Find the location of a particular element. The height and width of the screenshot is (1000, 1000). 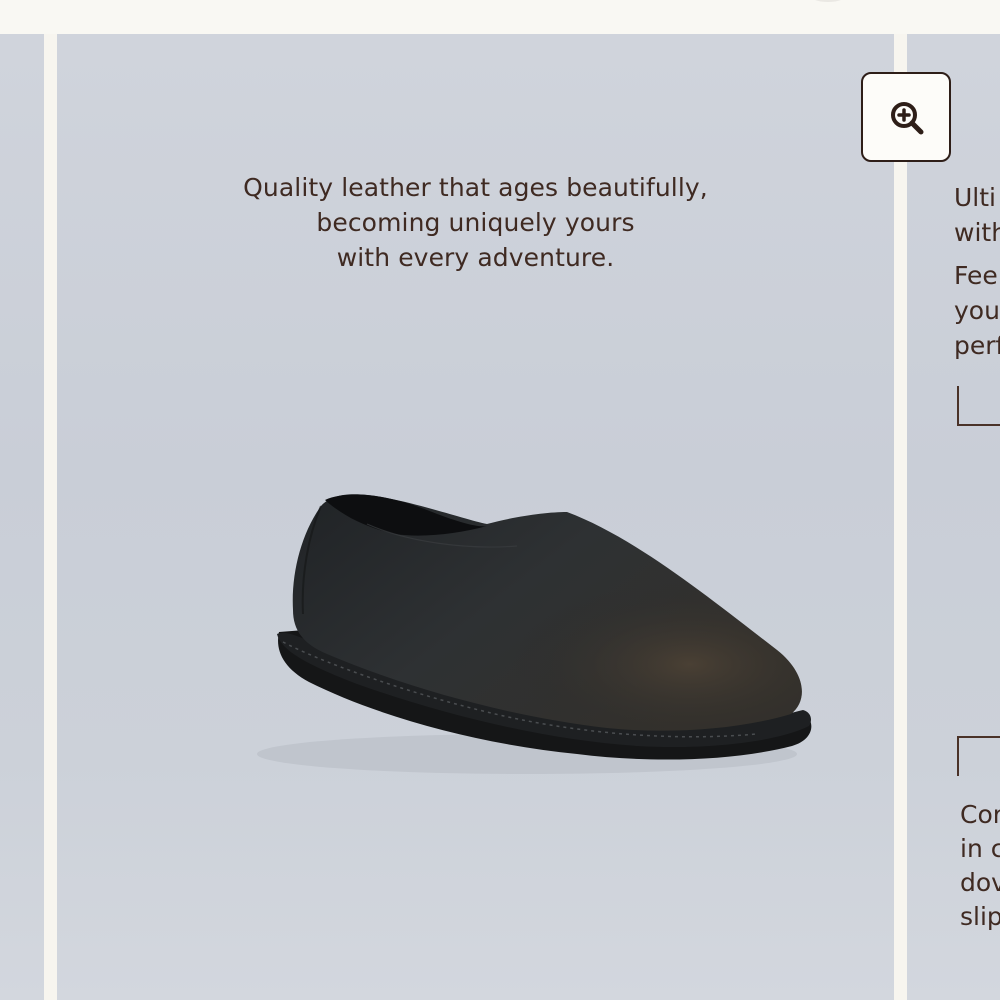

caption-line: you is located at coordinates (977, 310).